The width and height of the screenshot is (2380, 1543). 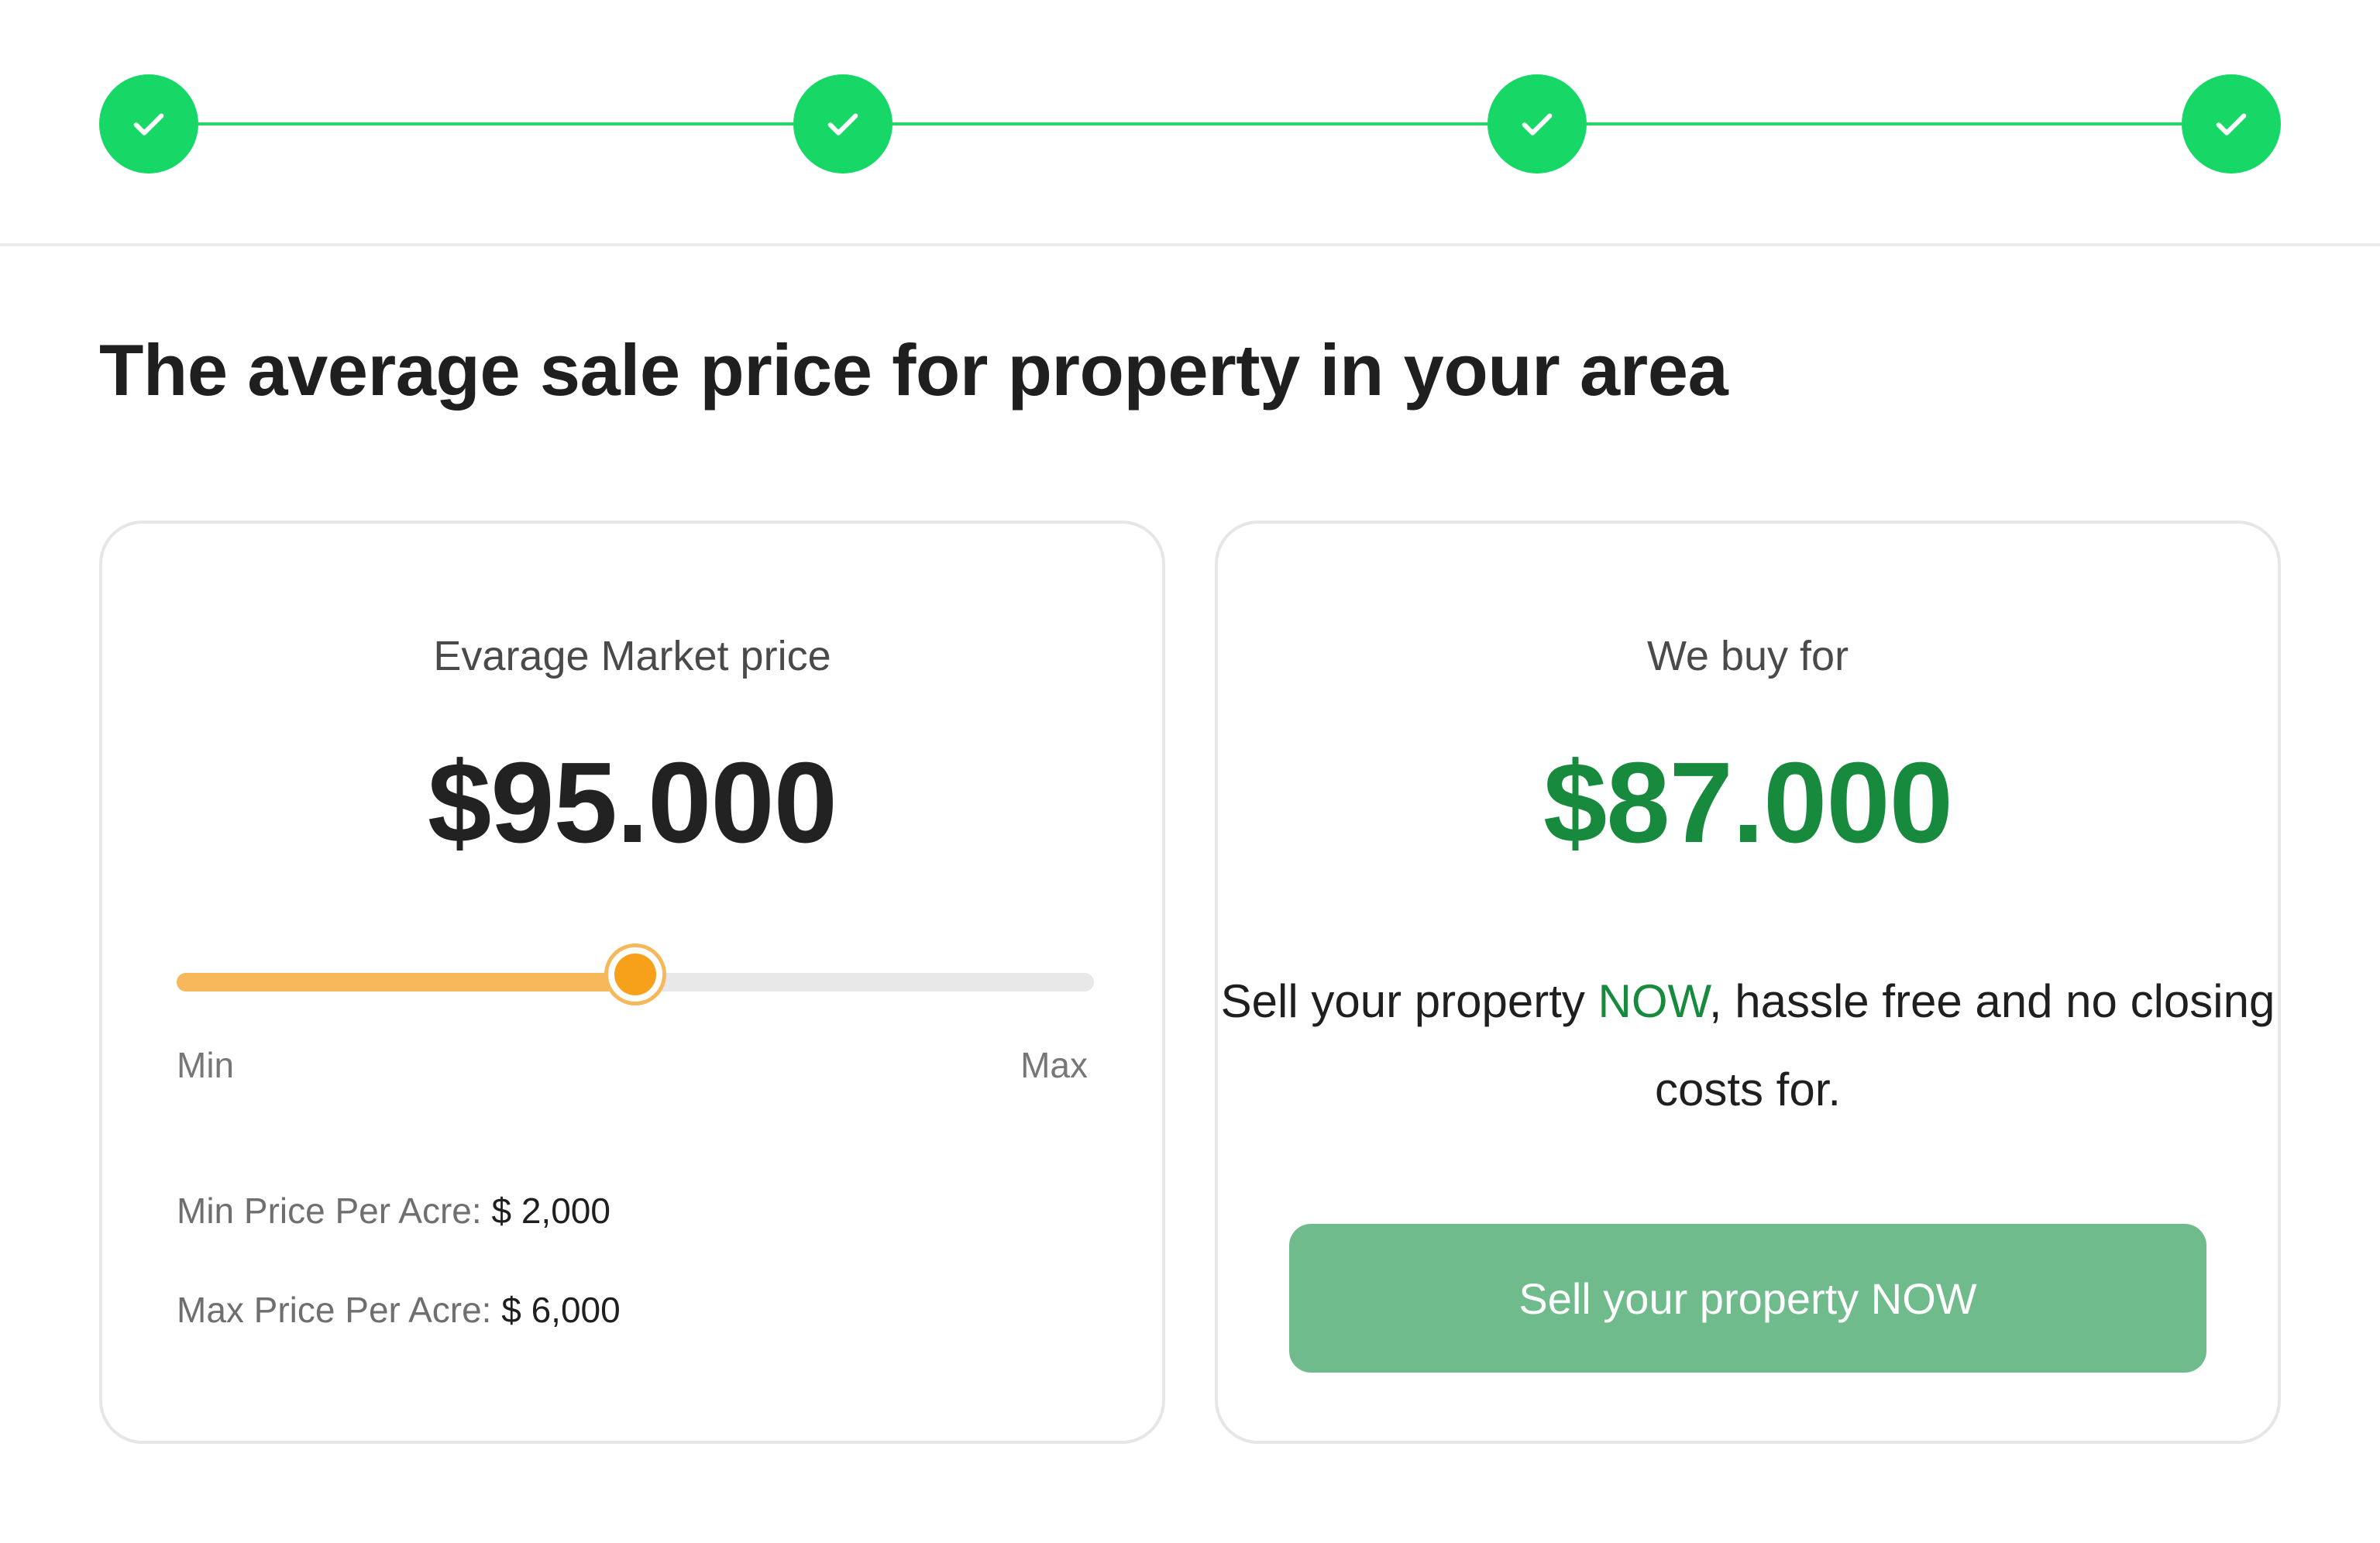 I want to click on step-1-completed, so click(x=148, y=124).